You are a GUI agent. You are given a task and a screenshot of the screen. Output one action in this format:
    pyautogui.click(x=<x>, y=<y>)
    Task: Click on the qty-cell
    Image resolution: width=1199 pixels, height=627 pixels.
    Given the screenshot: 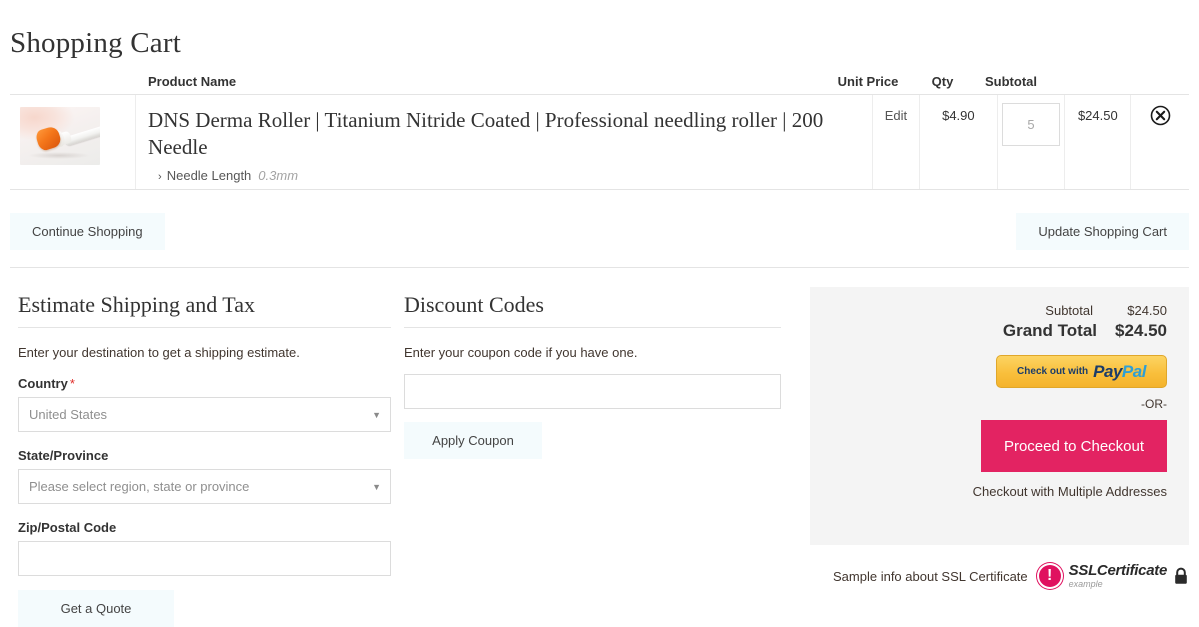 What is the action you would take?
    pyautogui.click(x=1030, y=142)
    